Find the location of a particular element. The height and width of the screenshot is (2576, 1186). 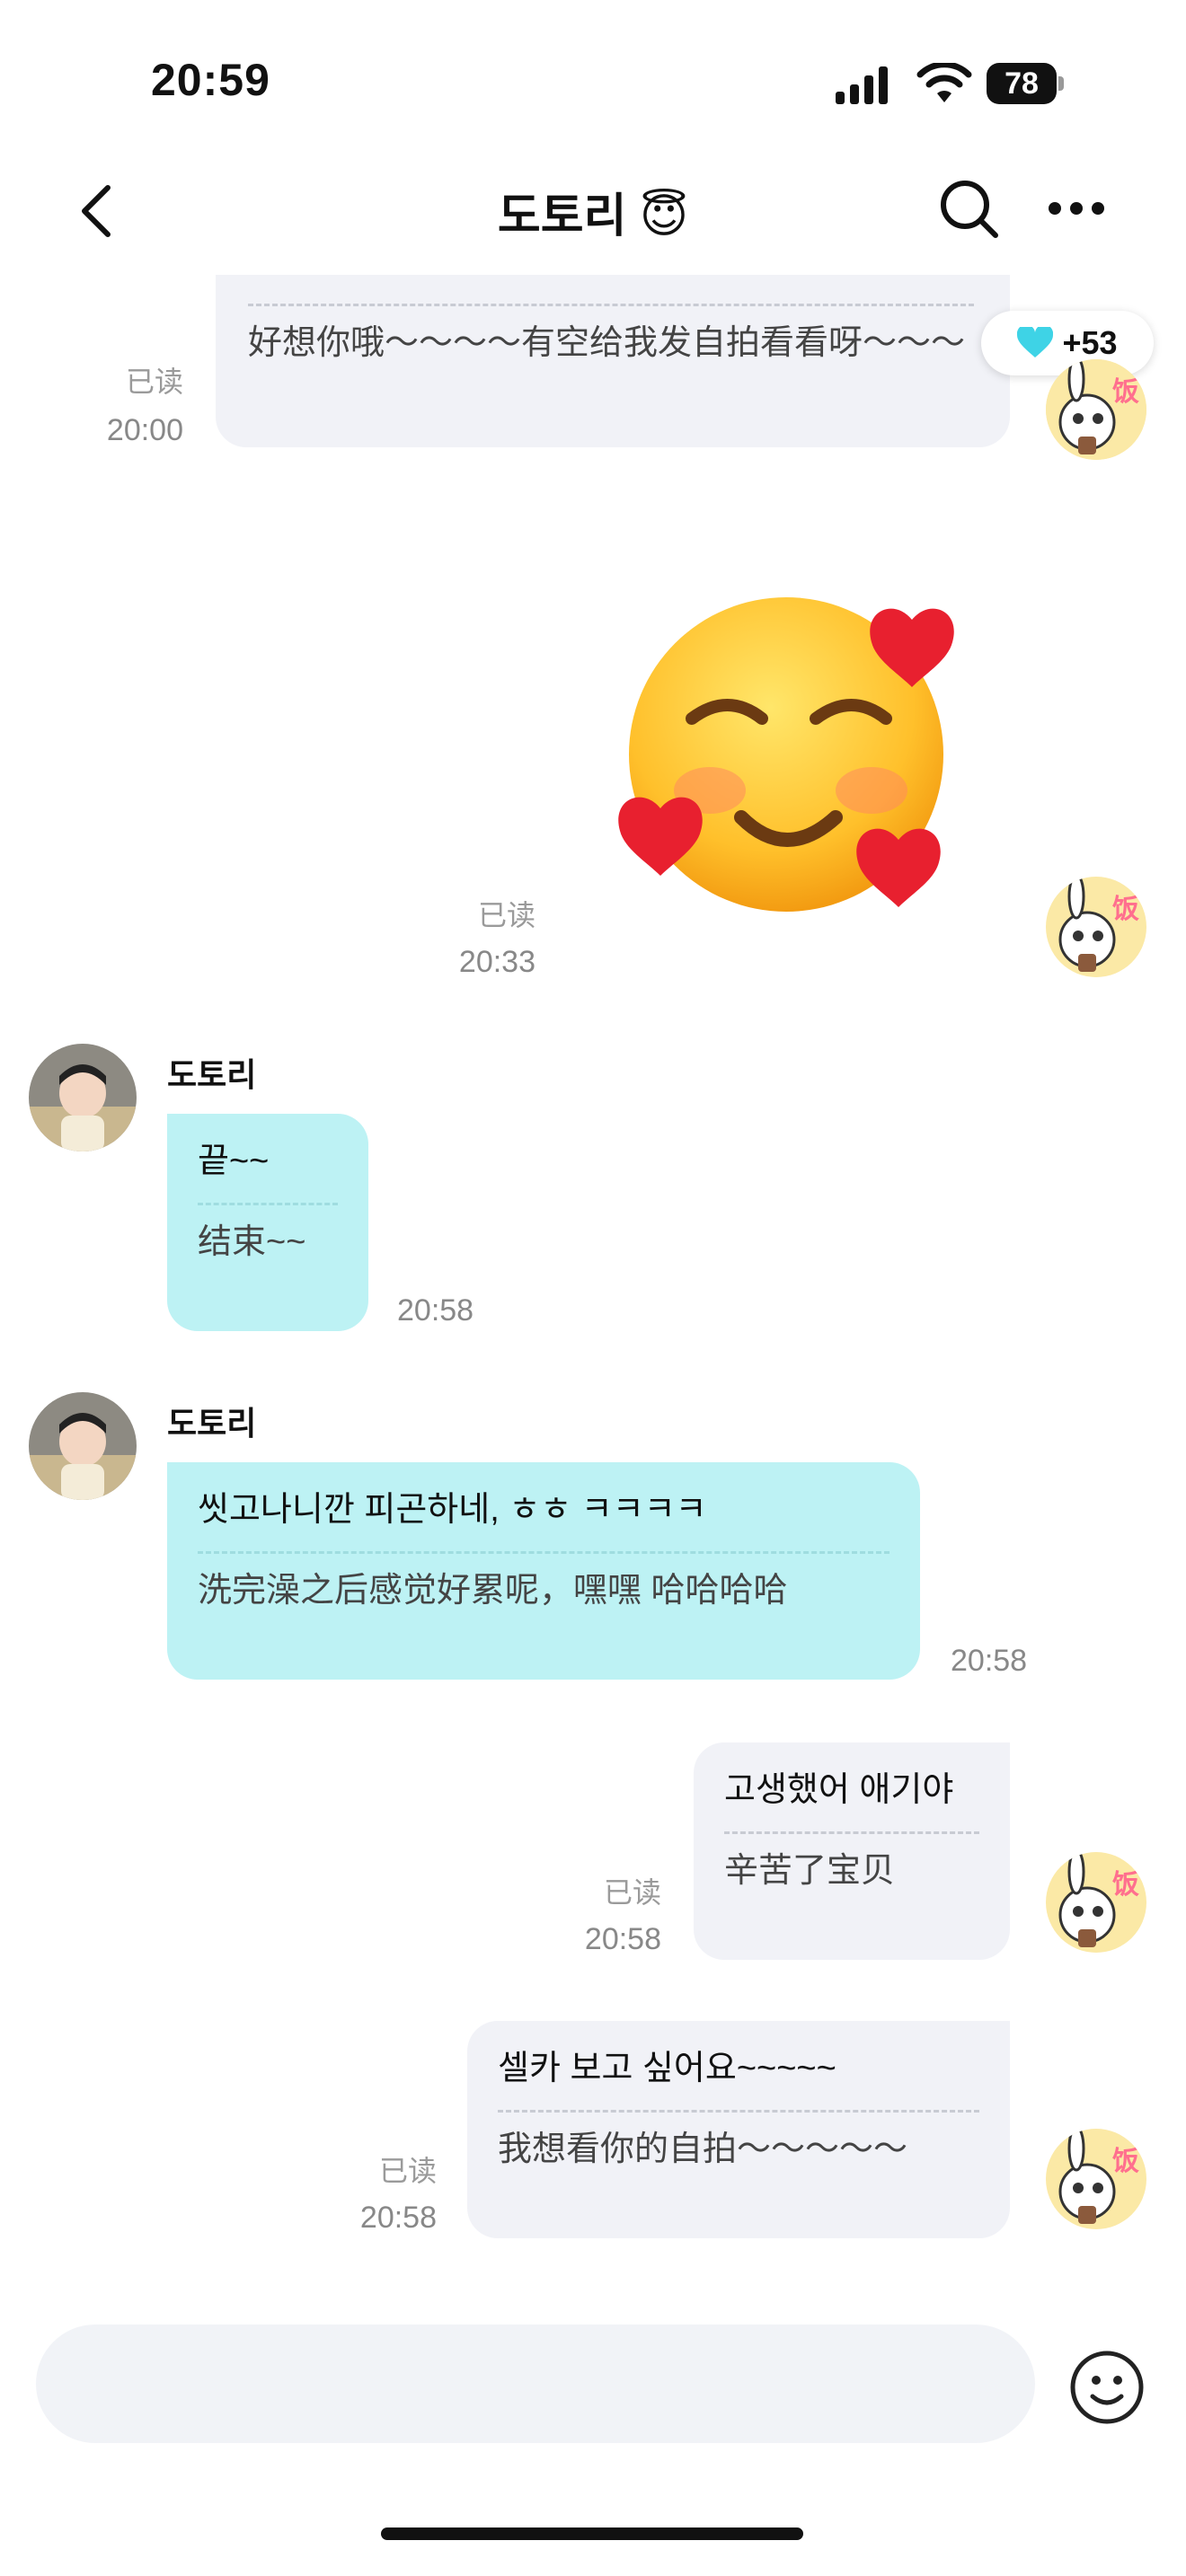

my-message-bubble: 셀카 보고 싶어요~~~~~ 我想看你的自拍～～～～～ is located at coordinates (738, 2129).